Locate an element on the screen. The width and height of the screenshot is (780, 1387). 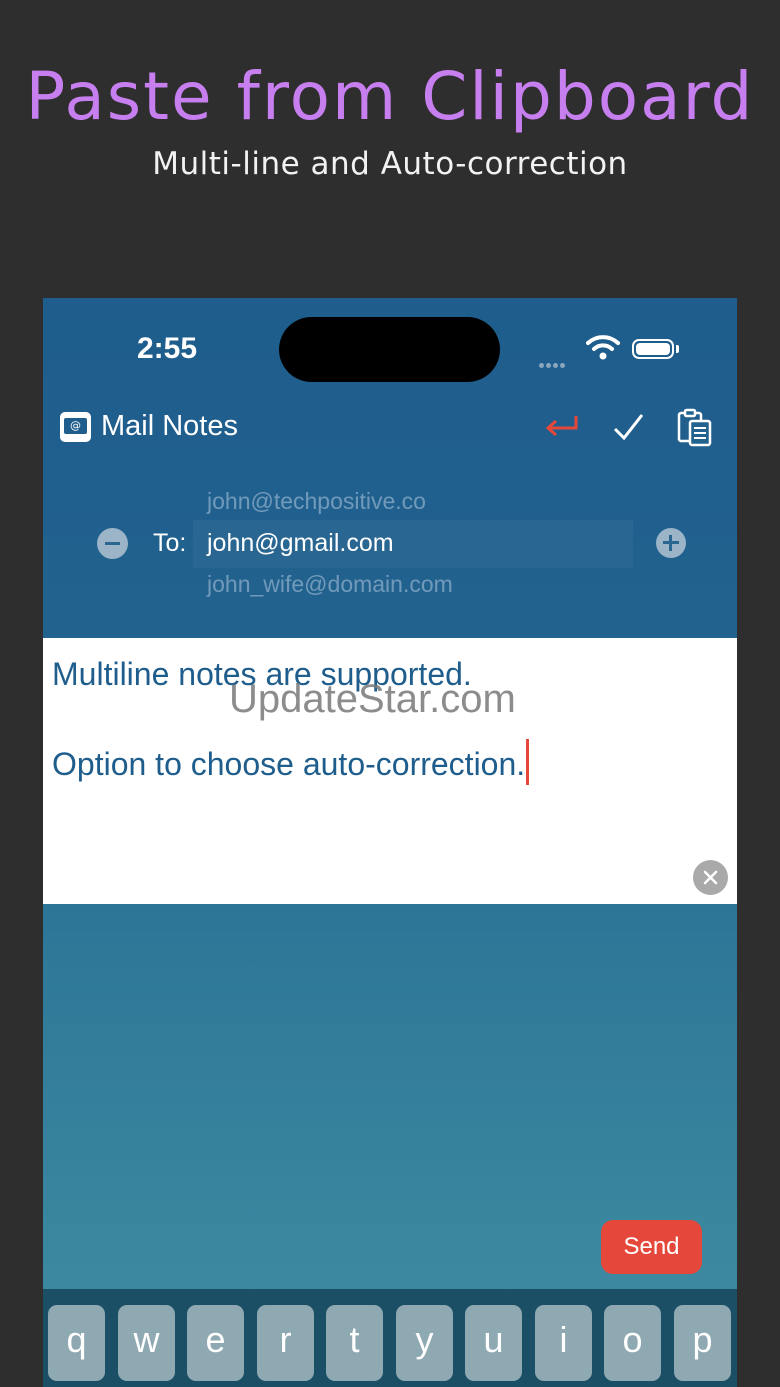
send-button: Send is located at coordinates (651, 1247).